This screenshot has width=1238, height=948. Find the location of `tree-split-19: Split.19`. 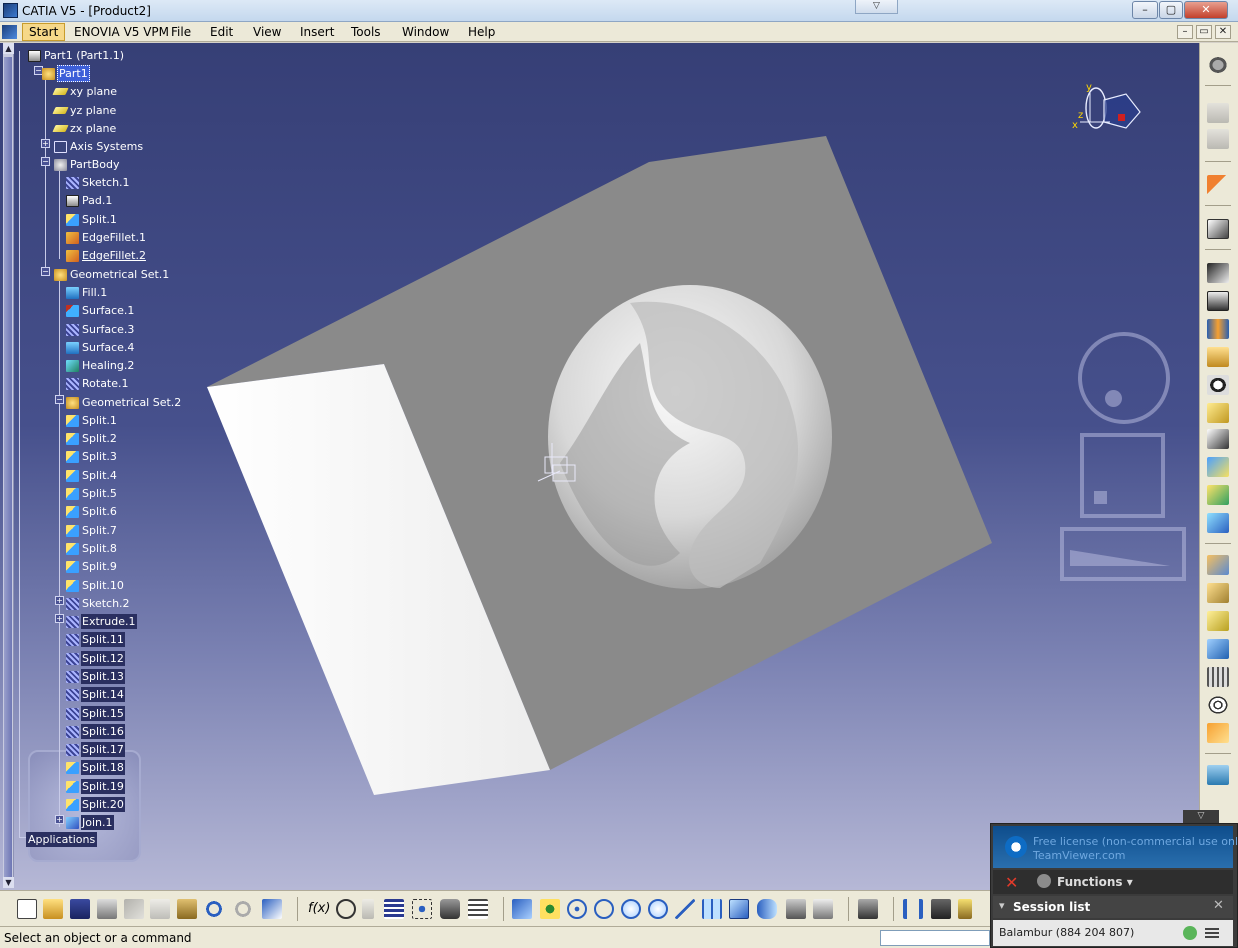

tree-split-19: Split.19 is located at coordinates (95, 785).